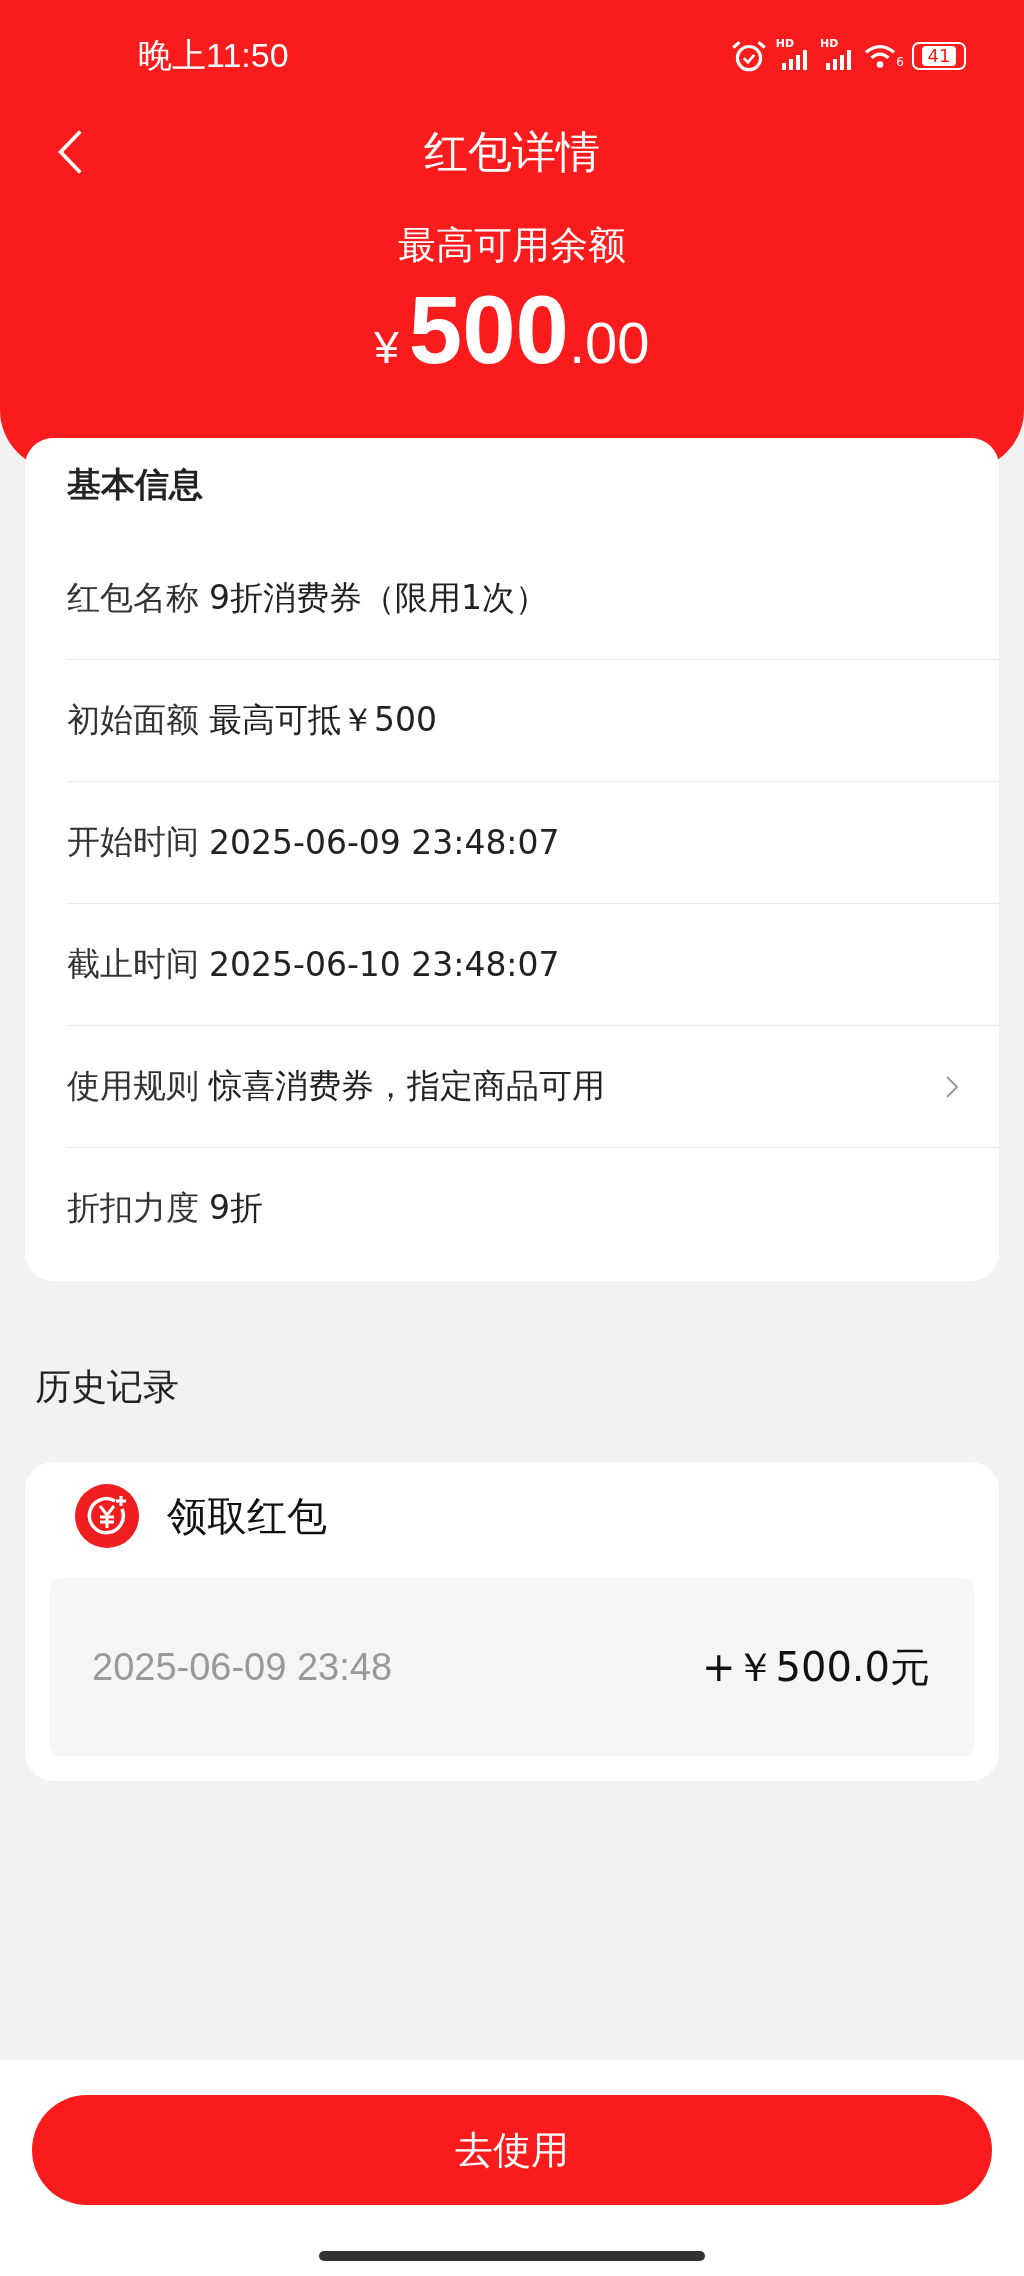 The height and width of the screenshot is (2276, 1024). I want to click on balance-label: 最高可用余额, so click(512, 245).